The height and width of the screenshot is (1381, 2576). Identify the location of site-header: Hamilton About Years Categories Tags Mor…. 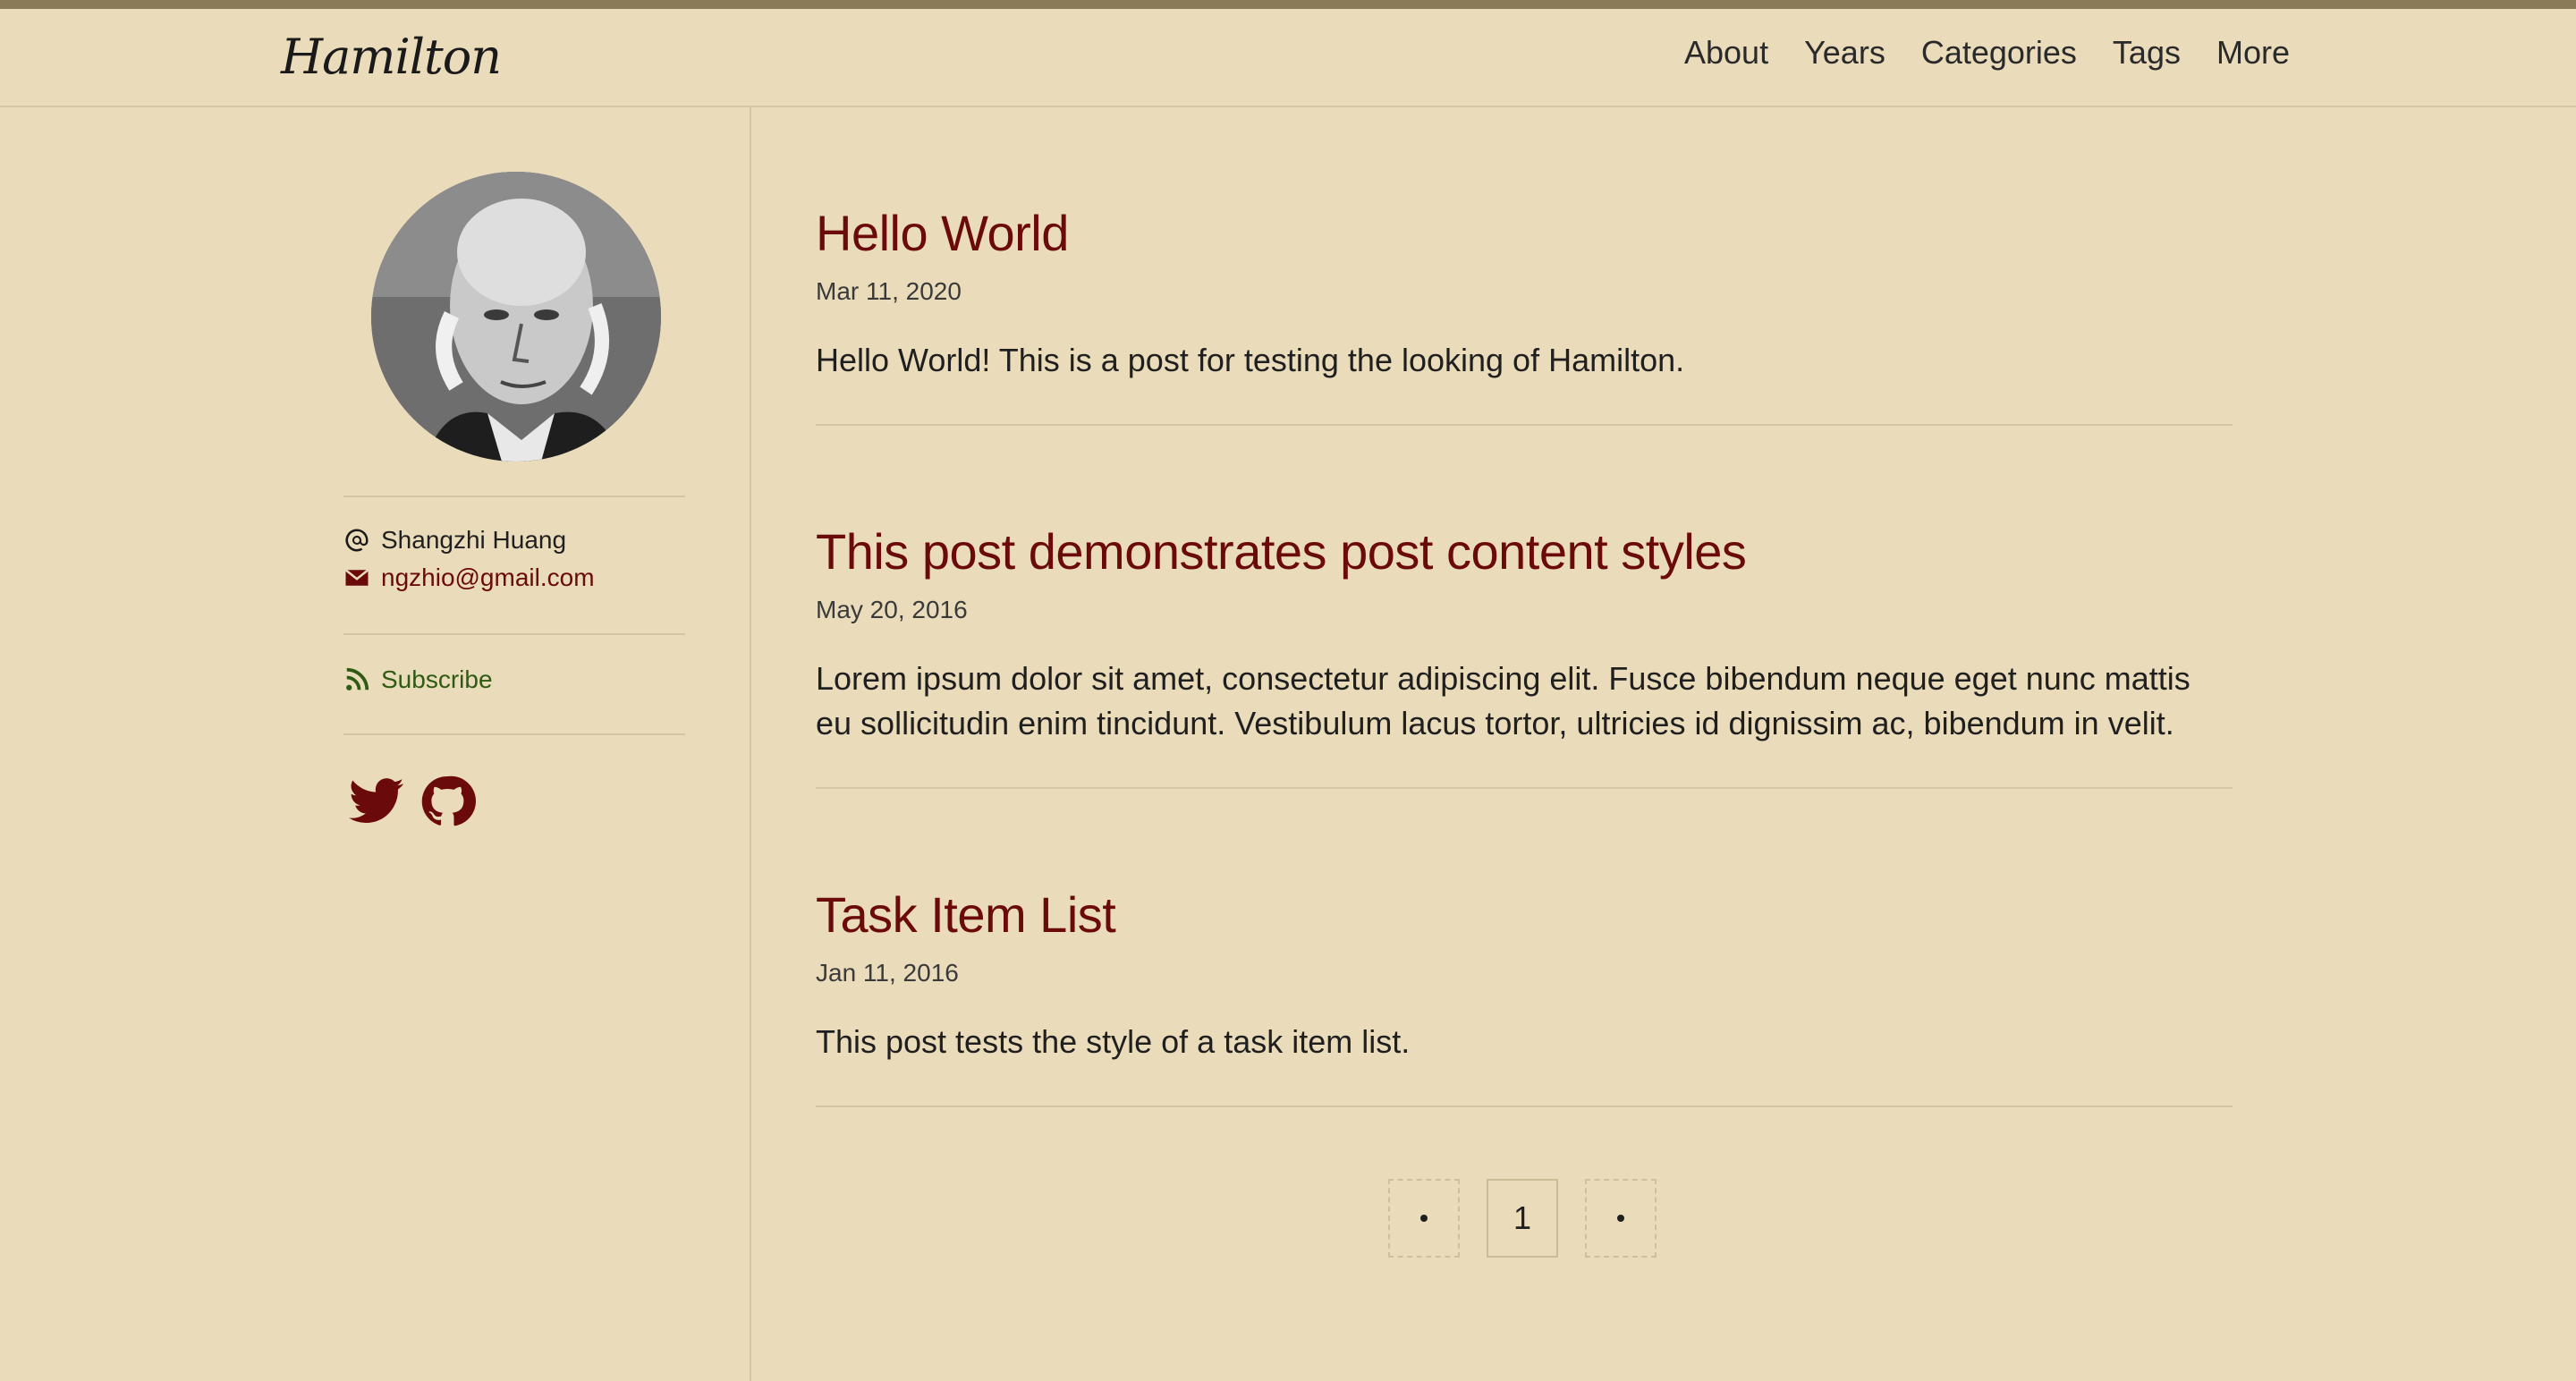
(1288, 58).